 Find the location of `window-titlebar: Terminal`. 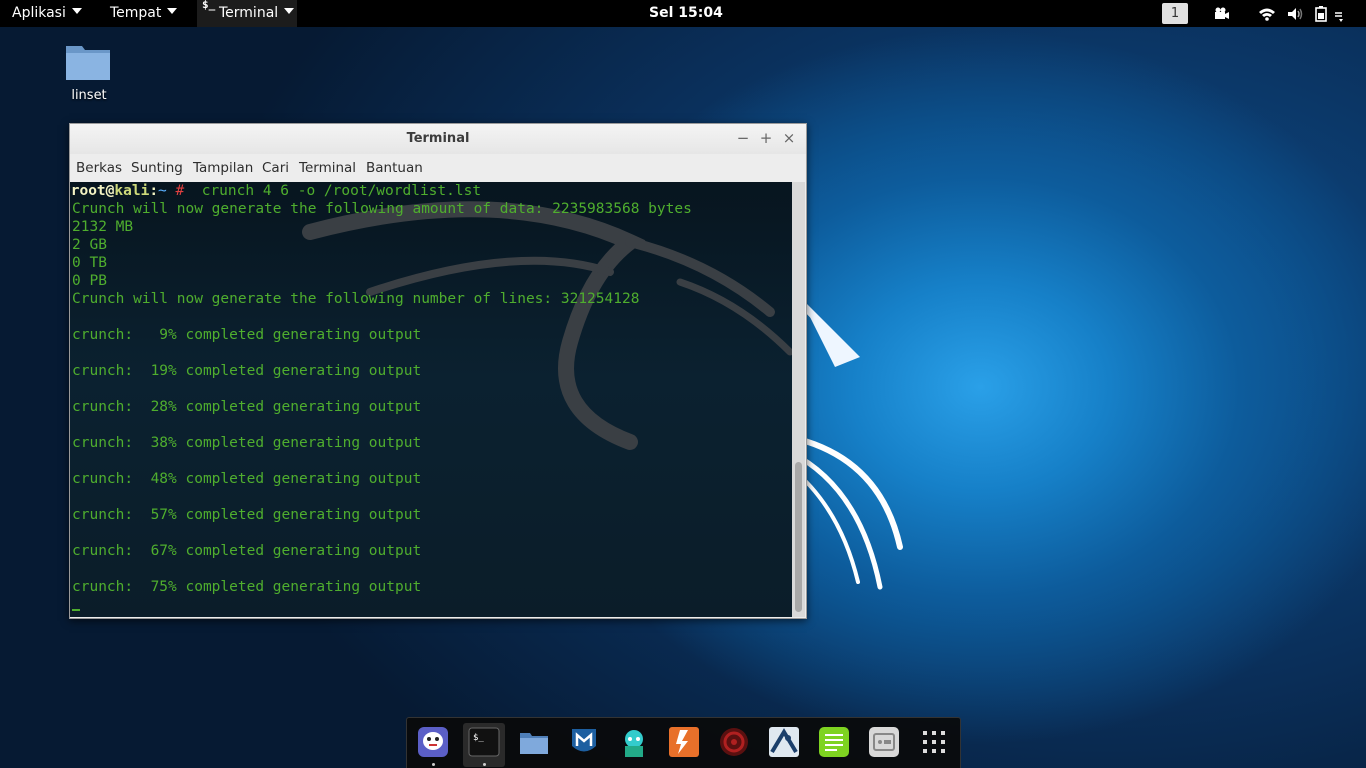

window-titlebar: Terminal is located at coordinates (438, 139).